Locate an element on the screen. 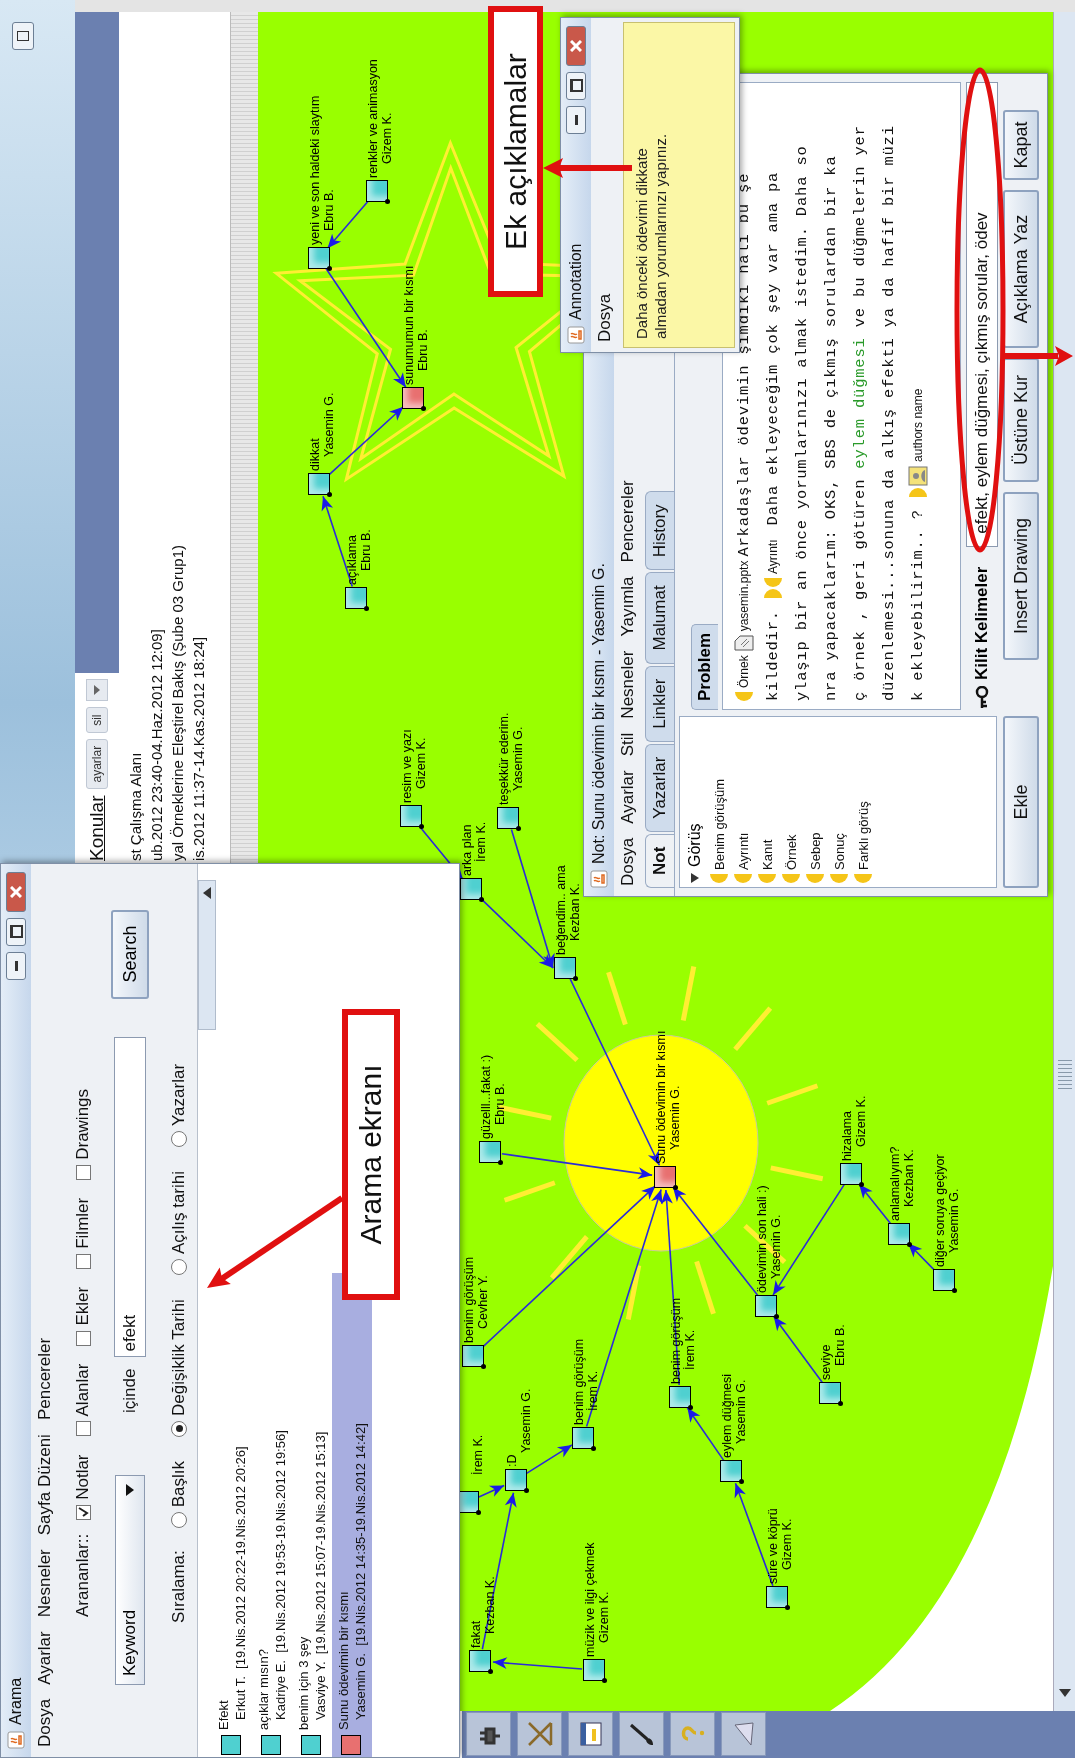  action-button: Insert Drawing is located at coordinates (1021, 576).